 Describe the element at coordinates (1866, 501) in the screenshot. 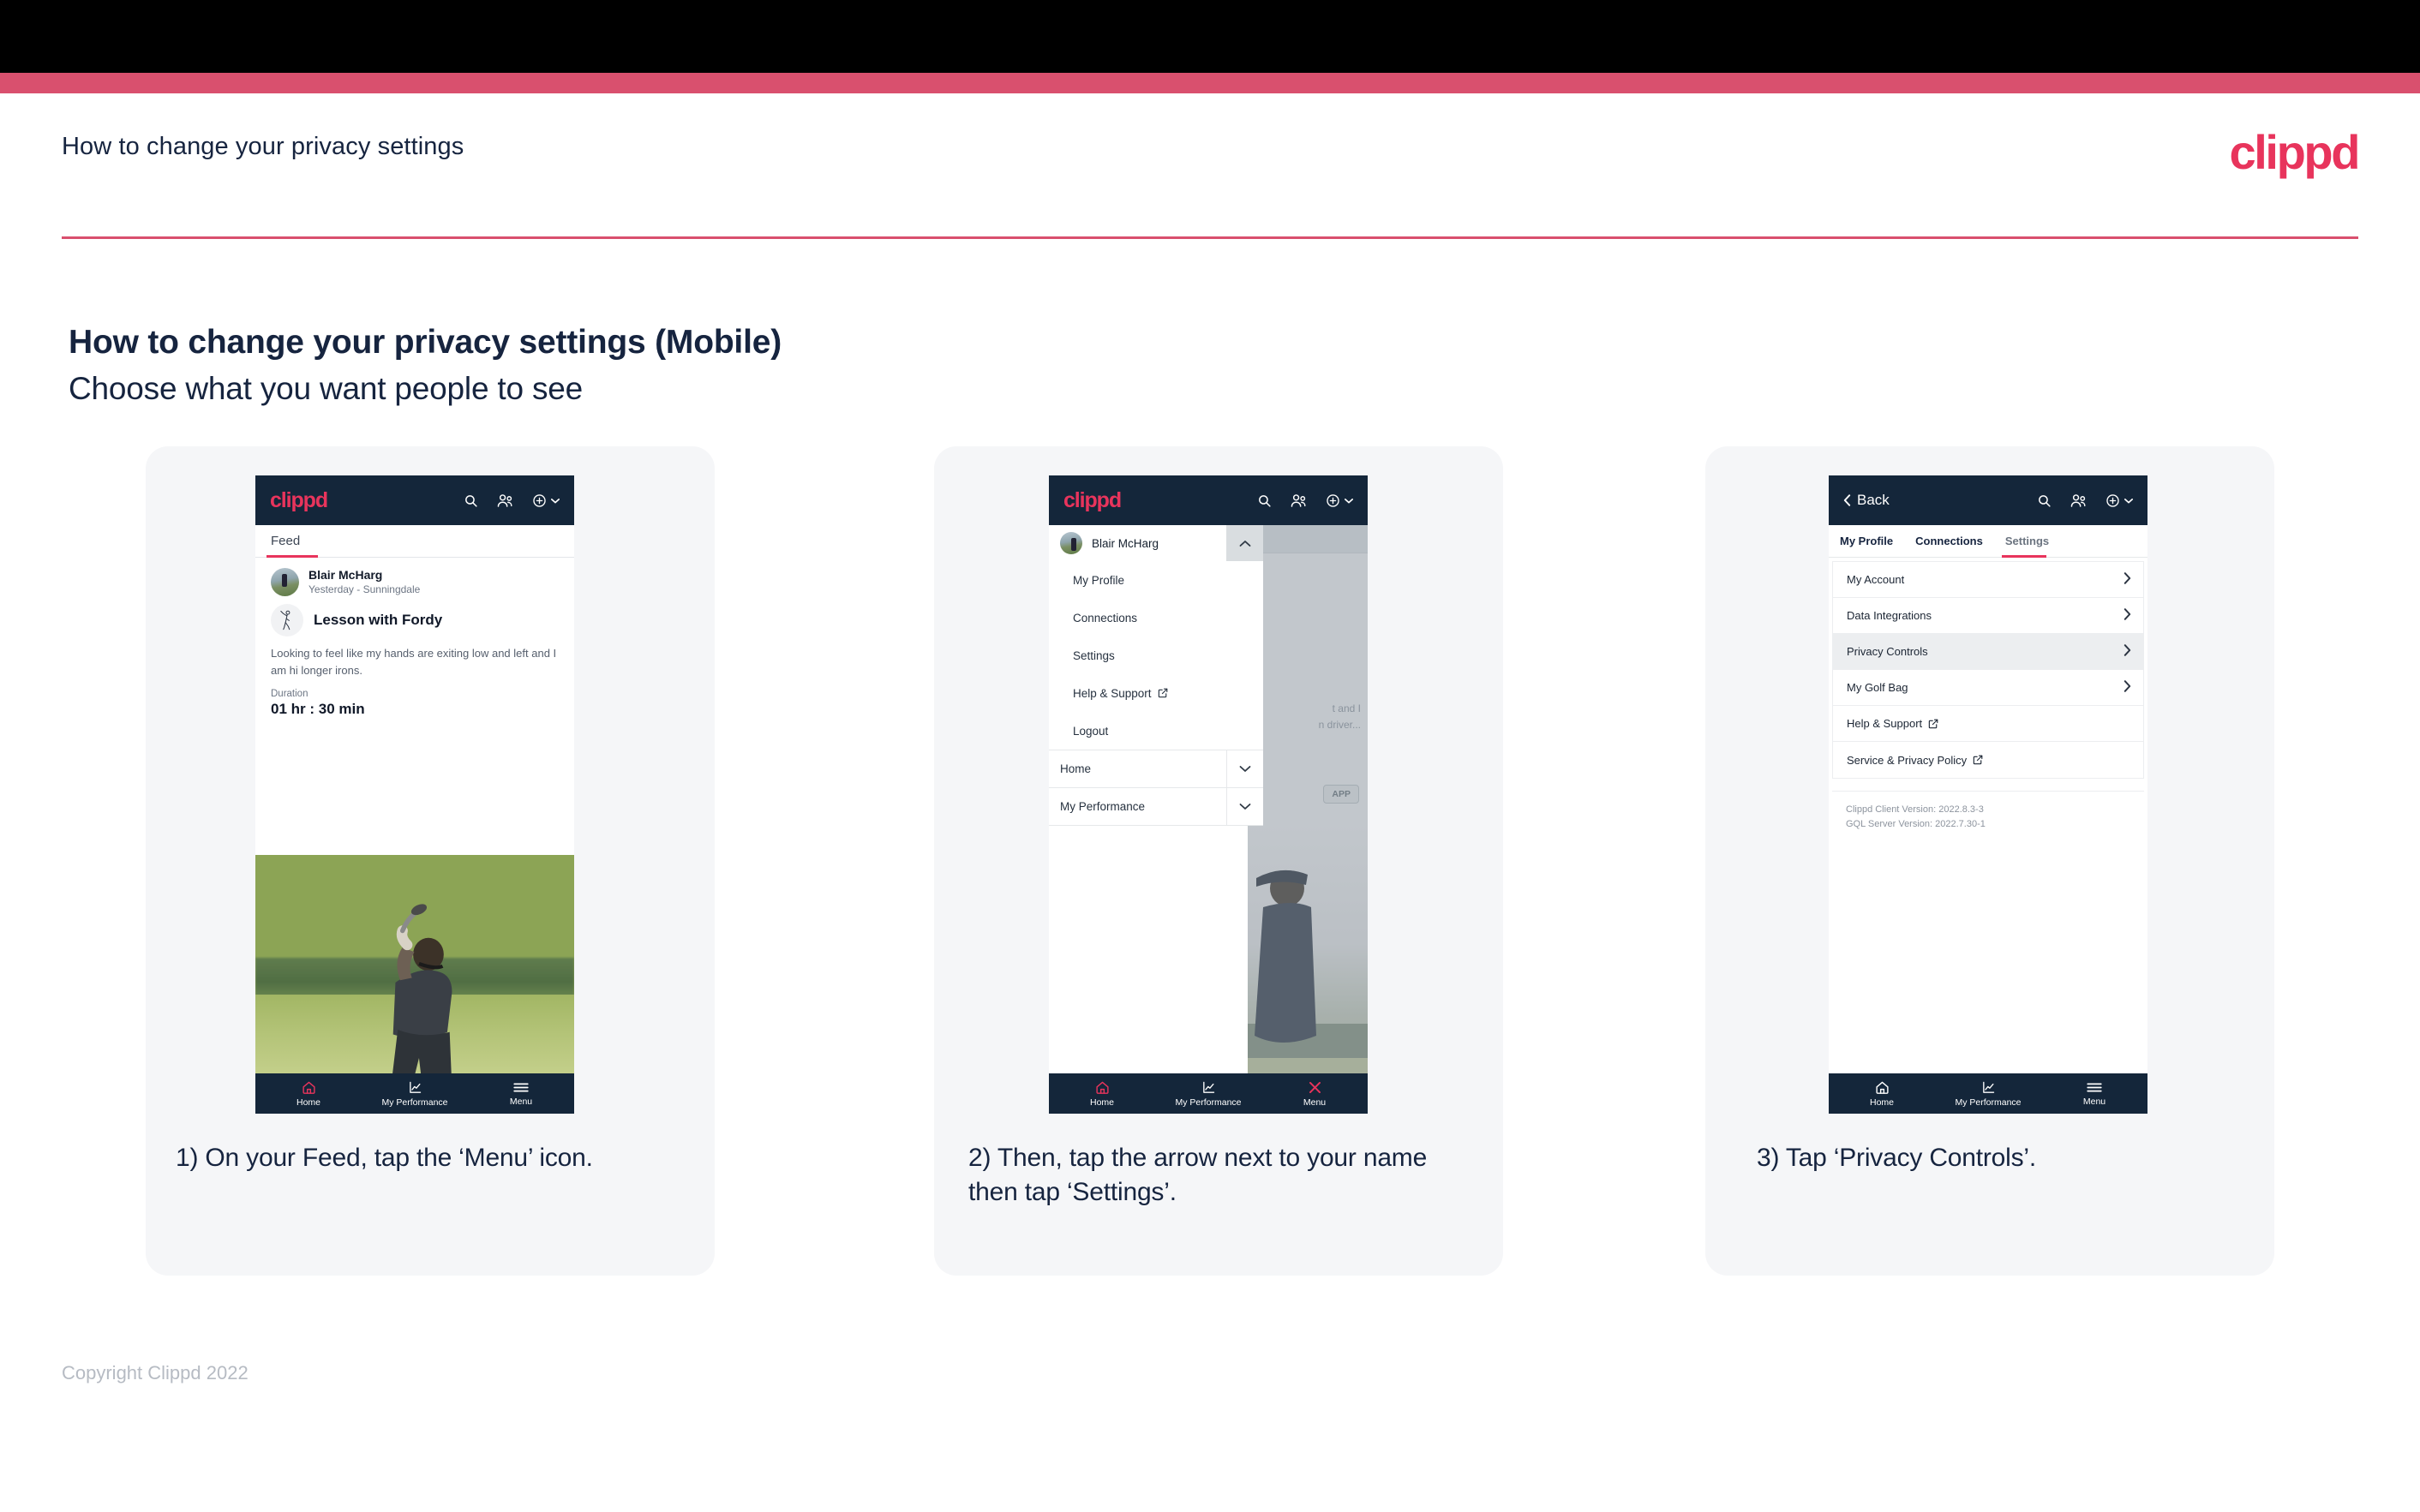

I see `back-button: Back` at that location.